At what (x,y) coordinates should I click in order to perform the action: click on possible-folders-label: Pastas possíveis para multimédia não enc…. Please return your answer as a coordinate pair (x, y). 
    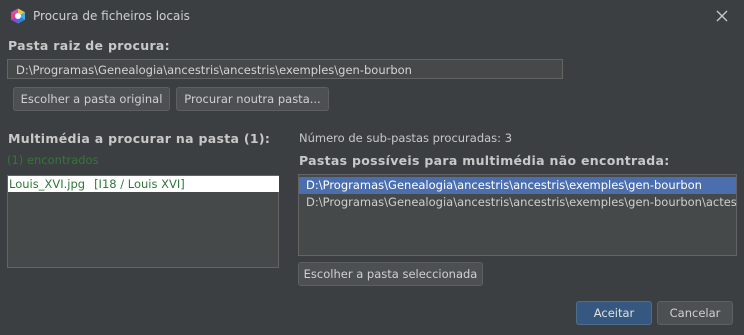
    Looking at the image, I should click on (484, 160).